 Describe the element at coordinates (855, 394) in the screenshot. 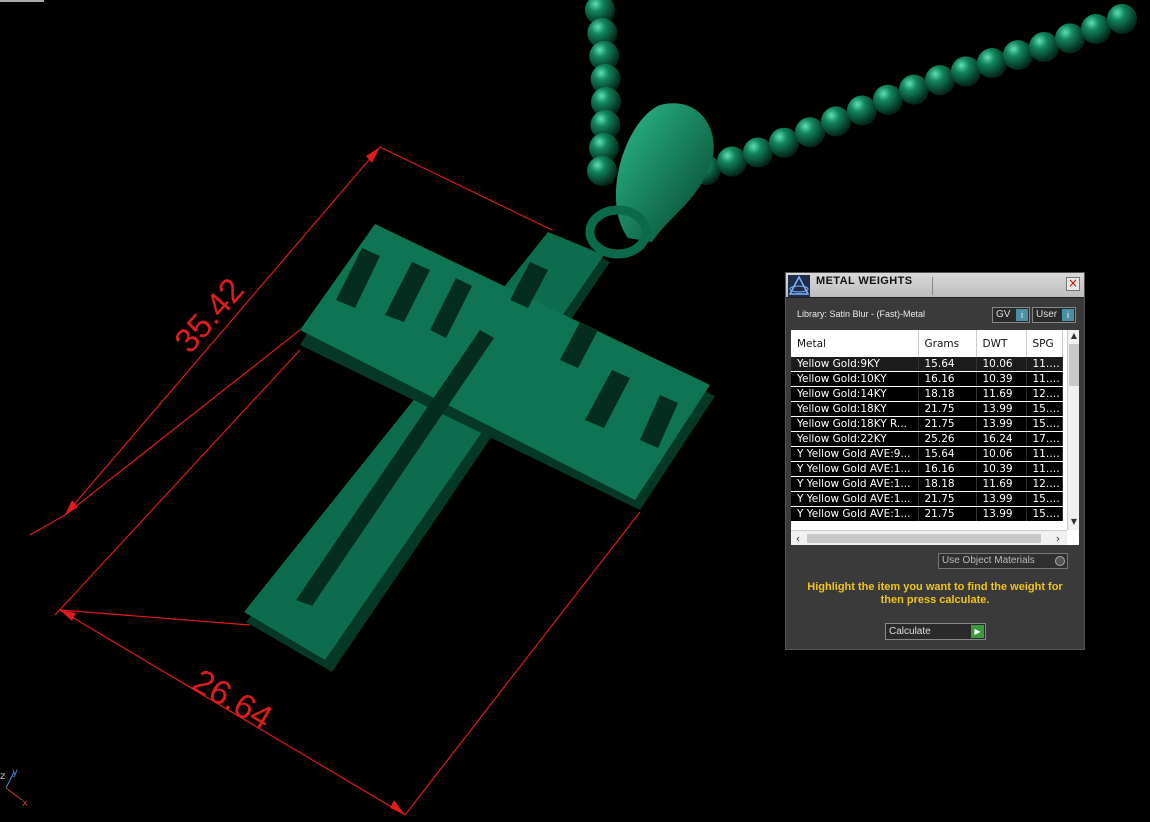

I see `cell-metal: Yellow Gold:14KY` at that location.